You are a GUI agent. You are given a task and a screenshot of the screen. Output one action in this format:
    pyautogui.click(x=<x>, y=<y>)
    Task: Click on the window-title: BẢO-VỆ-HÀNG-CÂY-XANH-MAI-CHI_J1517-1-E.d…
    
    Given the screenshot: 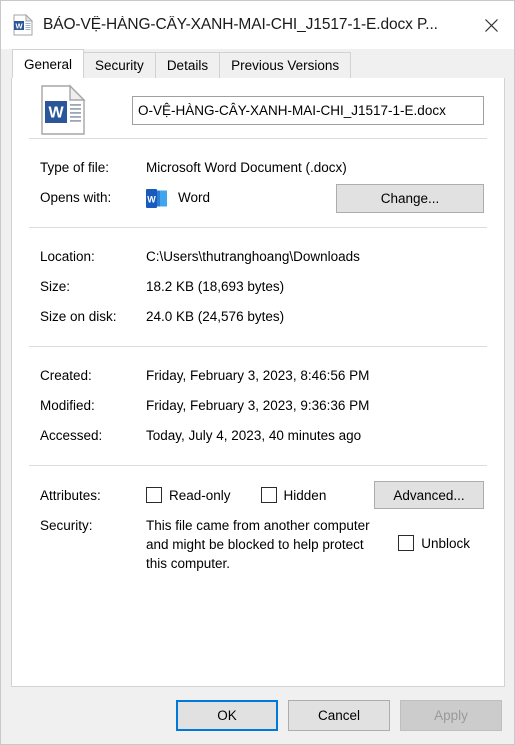 What is the action you would take?
    pyautogui.click(x=240, y=24)
    